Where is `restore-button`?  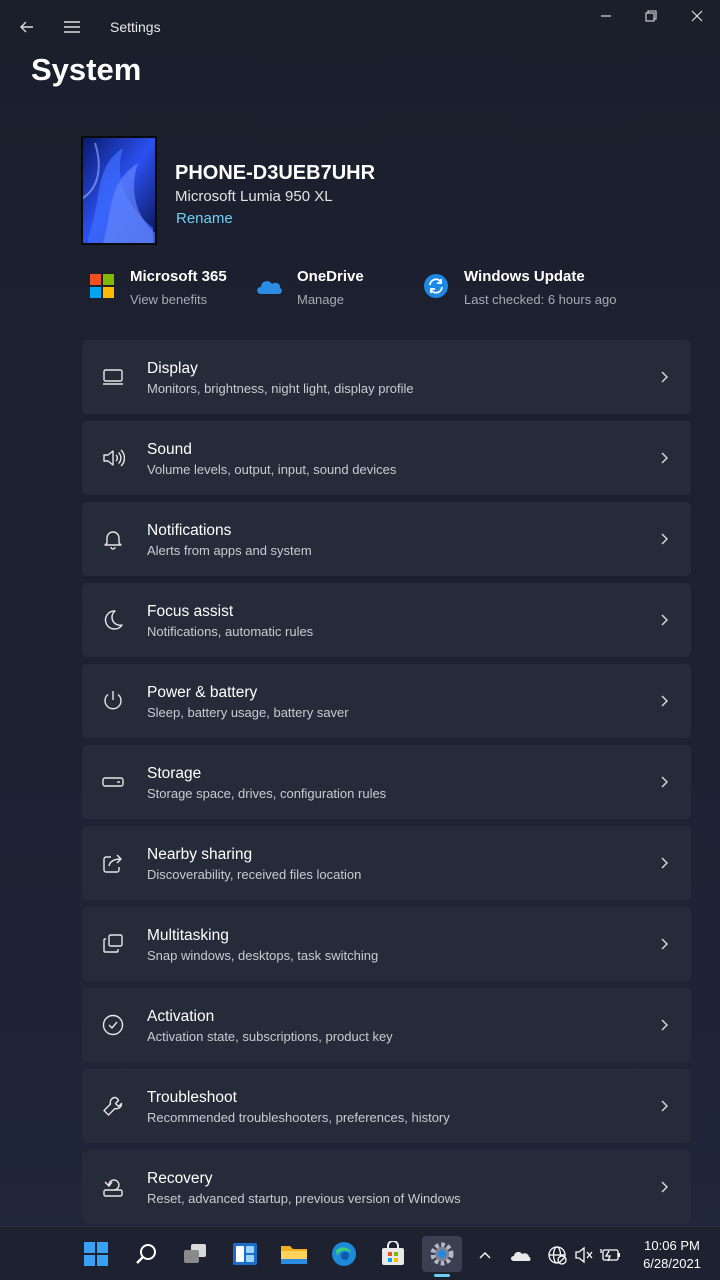 restore-button is located at coordinates (651, 16).